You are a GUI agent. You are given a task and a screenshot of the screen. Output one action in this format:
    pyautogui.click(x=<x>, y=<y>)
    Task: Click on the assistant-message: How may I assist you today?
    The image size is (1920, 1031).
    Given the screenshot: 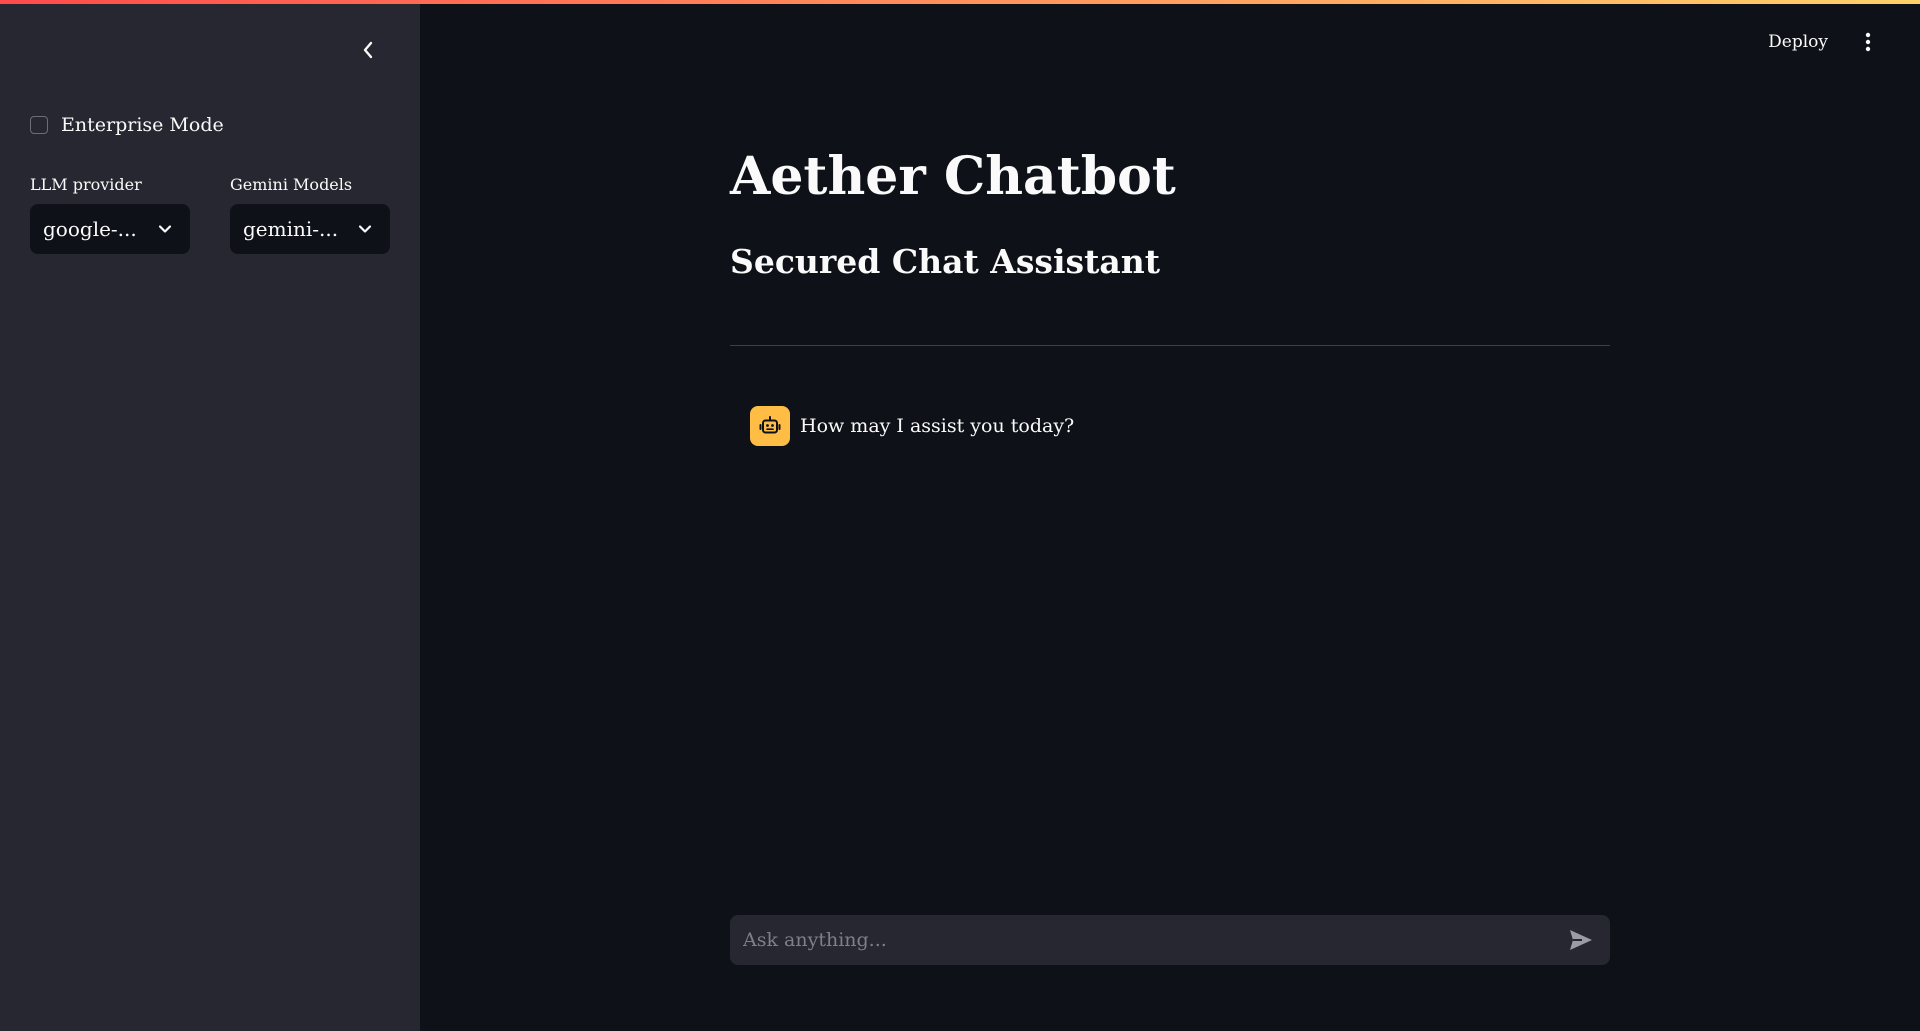 What is the action you would take?
    pyautogui.click(x=912, y=426)
    